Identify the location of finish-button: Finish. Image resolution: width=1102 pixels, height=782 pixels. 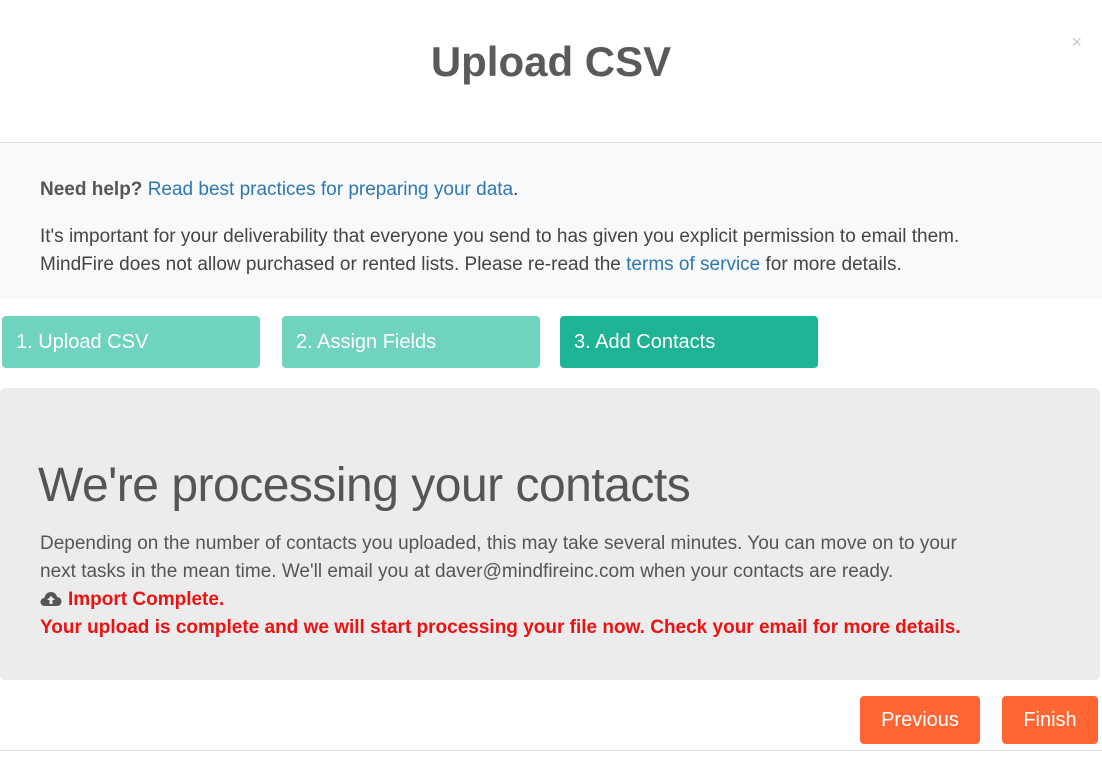
(1050, 720).